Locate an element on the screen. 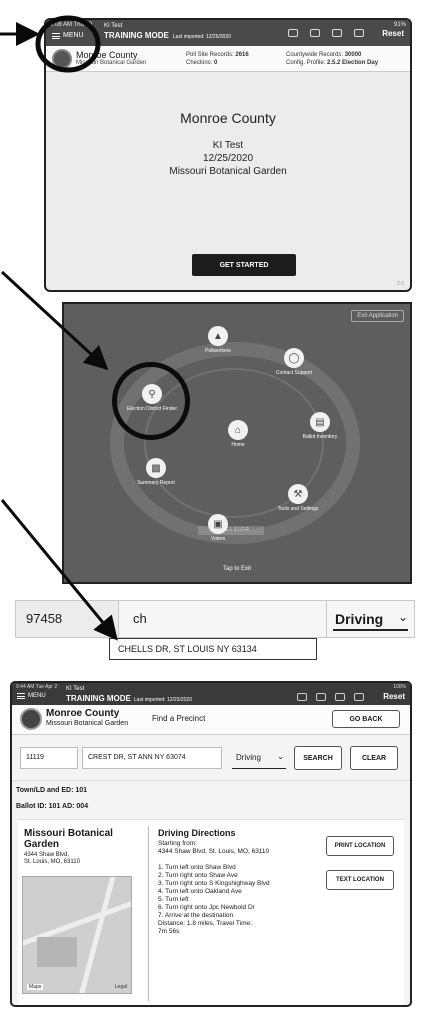 The width and height of the screenshot is (423, 1013). starting-address: 4344 Shaw Blvd, St. Louis, MO, 63110 is located at coordinates (214, 851).